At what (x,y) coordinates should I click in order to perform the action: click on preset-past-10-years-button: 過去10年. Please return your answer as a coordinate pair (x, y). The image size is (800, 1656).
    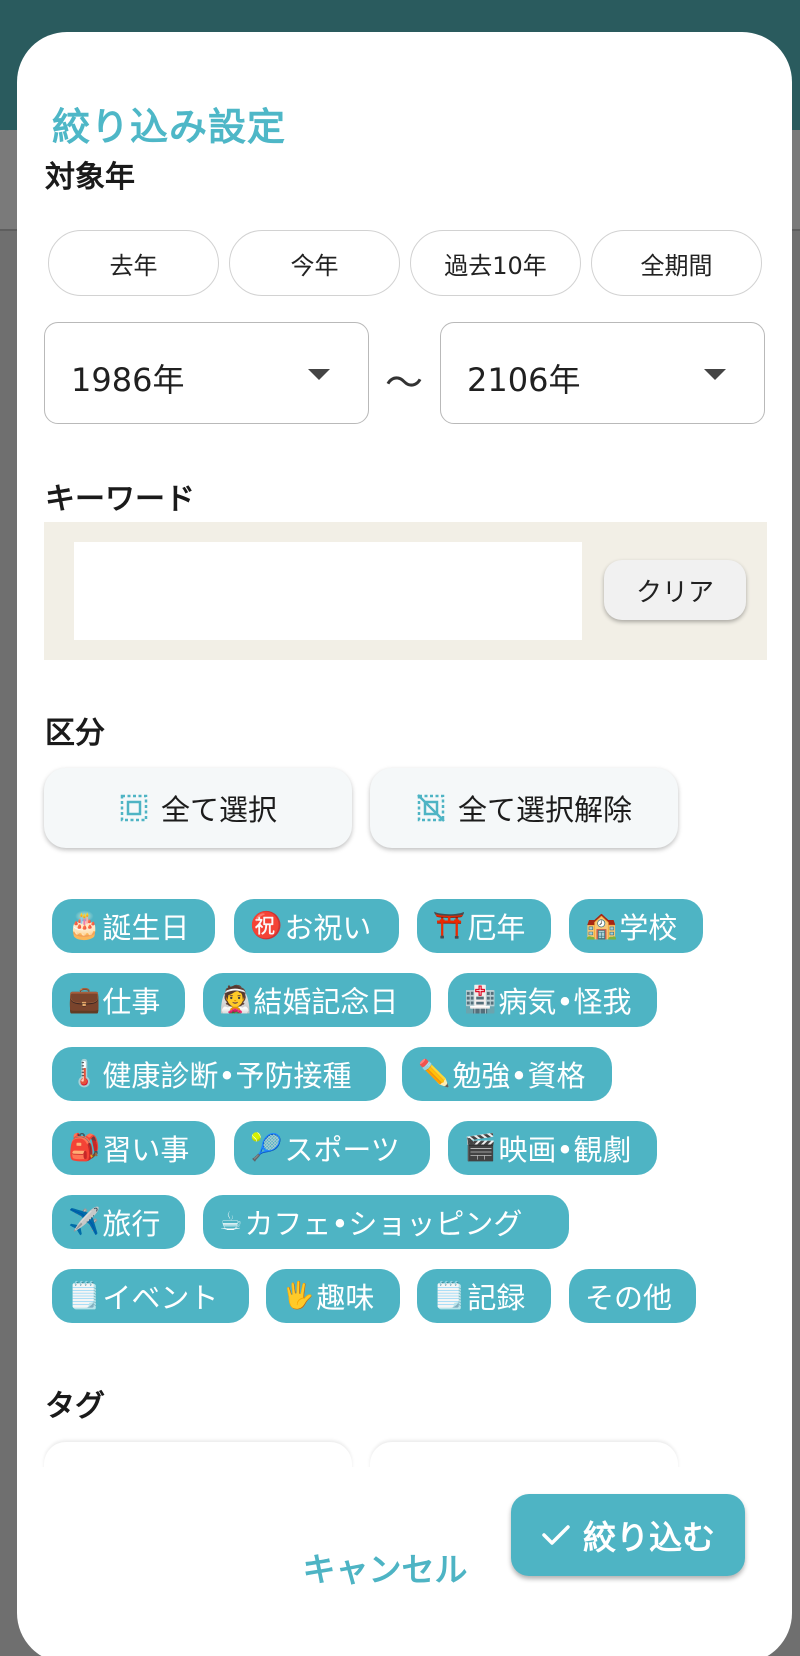
    Looking at the image, I should click on (495, 263).